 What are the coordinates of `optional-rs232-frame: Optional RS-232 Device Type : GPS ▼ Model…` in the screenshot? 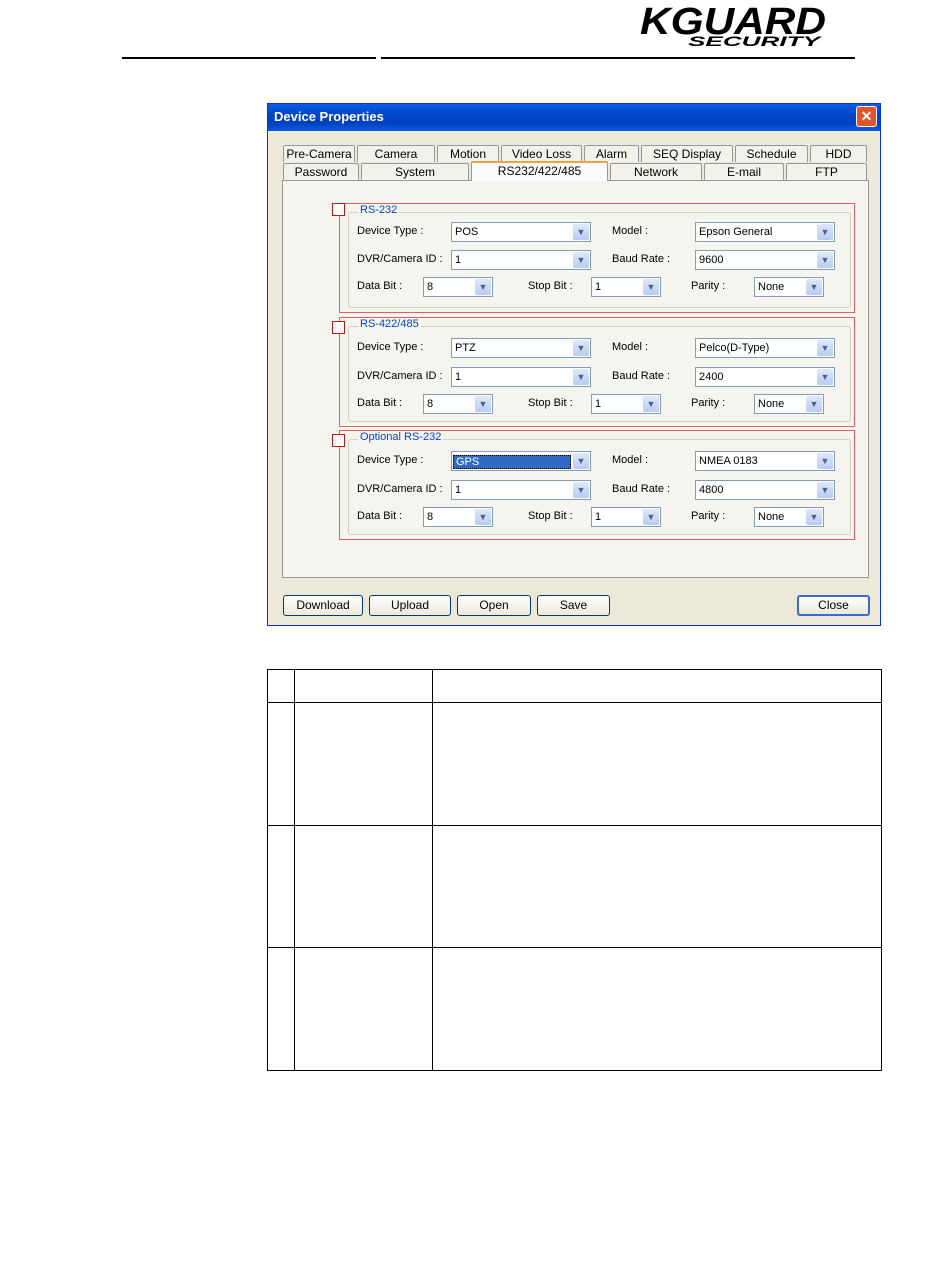 It's located at (599, 483).